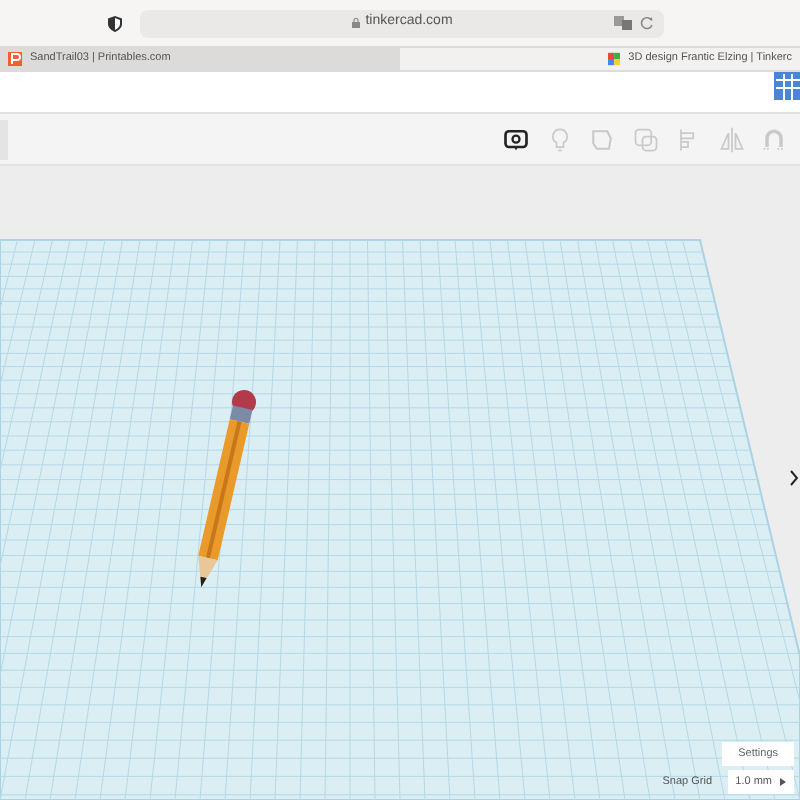  What do you see at coordinates (783, 781) in the screenshot?
I see `caret-icon` at bounding box center [783, 781].